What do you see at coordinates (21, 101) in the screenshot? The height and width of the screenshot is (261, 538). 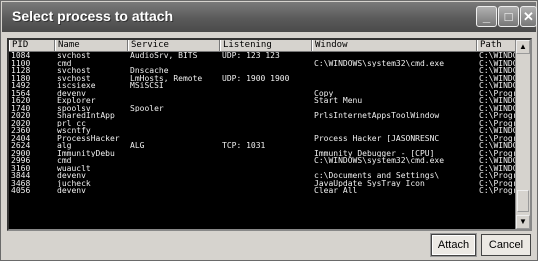 I see `cell-pid: 1620` at bounding box center [21, 101].